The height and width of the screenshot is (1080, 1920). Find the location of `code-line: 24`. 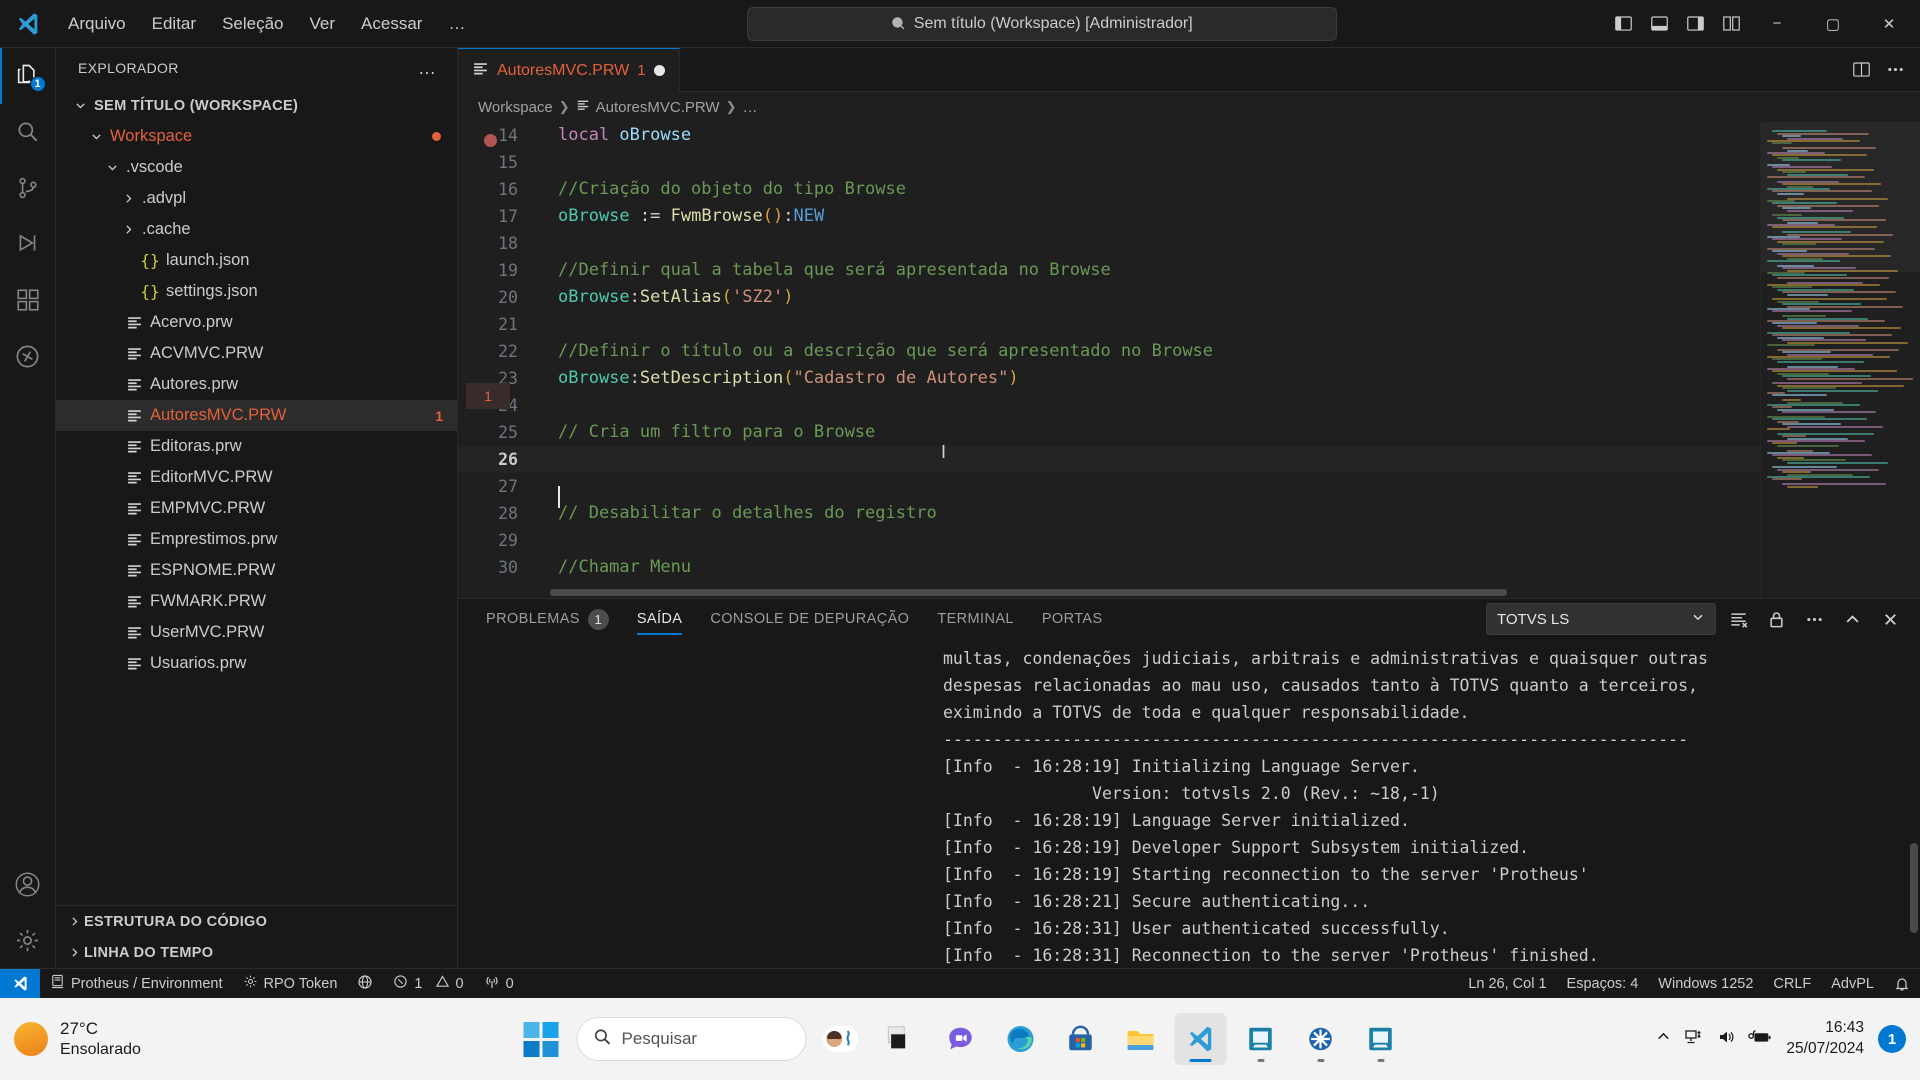

code-line: 24 is located at coordinates (1109, 405).